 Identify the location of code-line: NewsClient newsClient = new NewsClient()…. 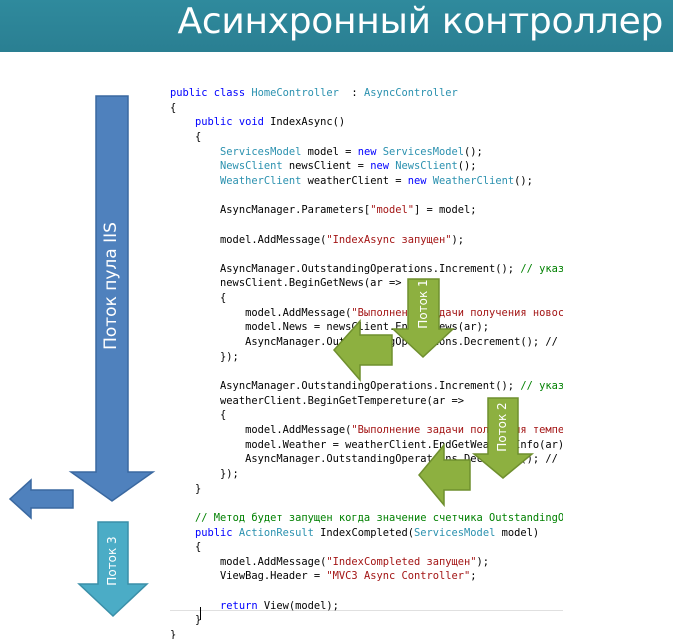
(323, 166).